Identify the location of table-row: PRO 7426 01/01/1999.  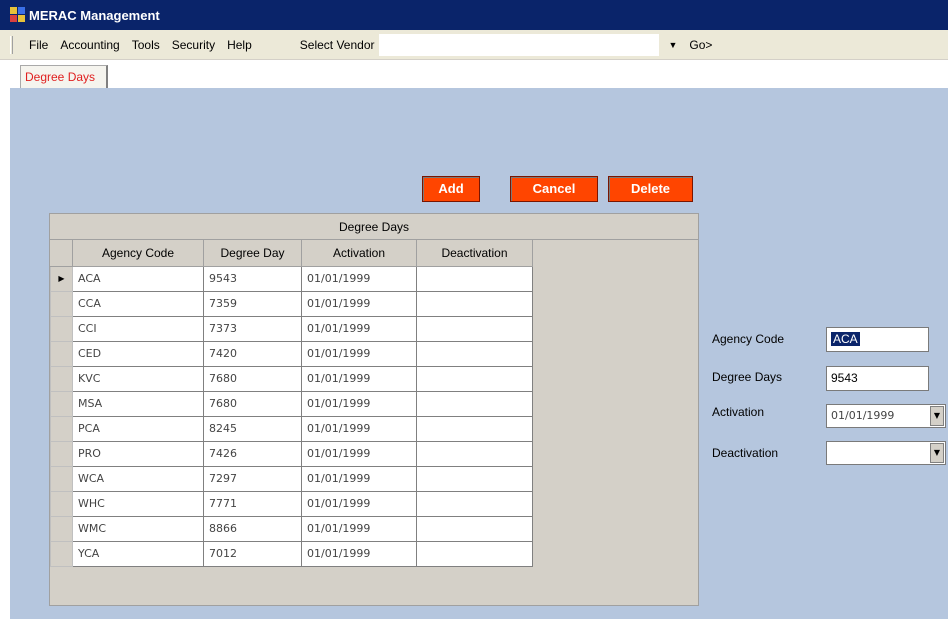
(291, 453).